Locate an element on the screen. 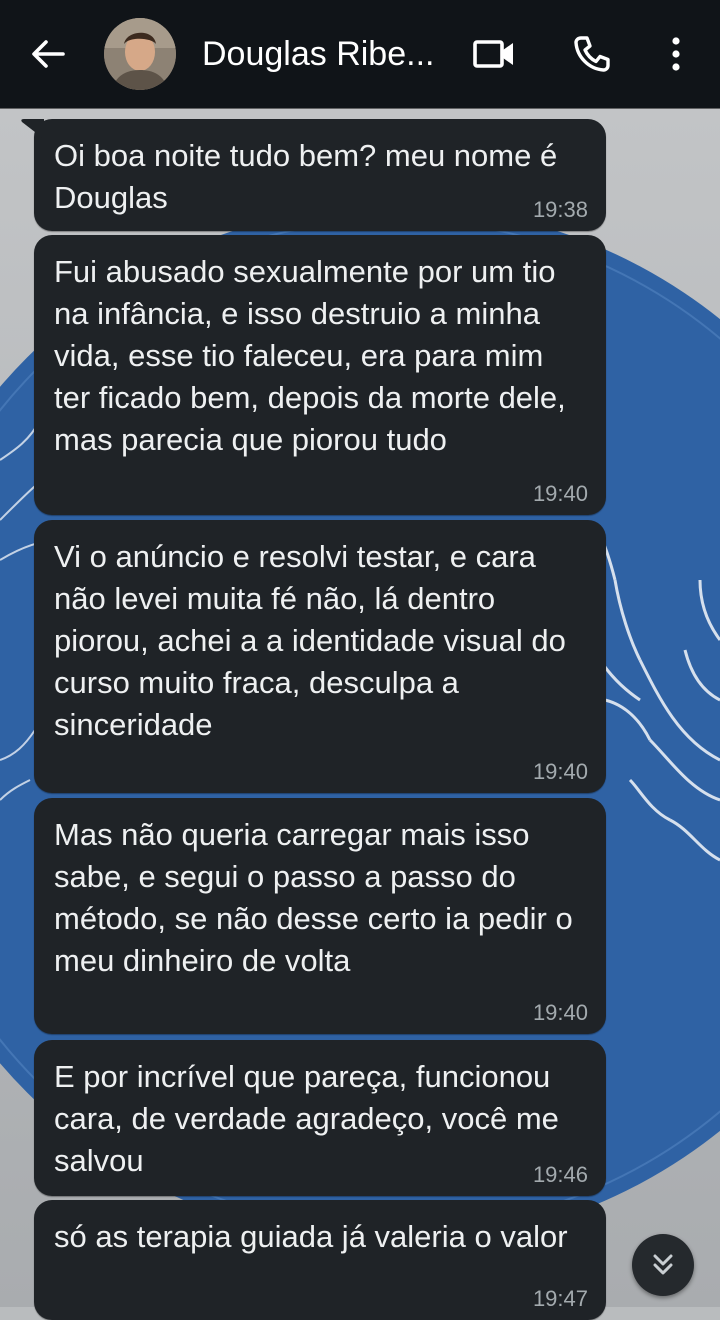  bubble-tail is located at coordinates (32, 129).